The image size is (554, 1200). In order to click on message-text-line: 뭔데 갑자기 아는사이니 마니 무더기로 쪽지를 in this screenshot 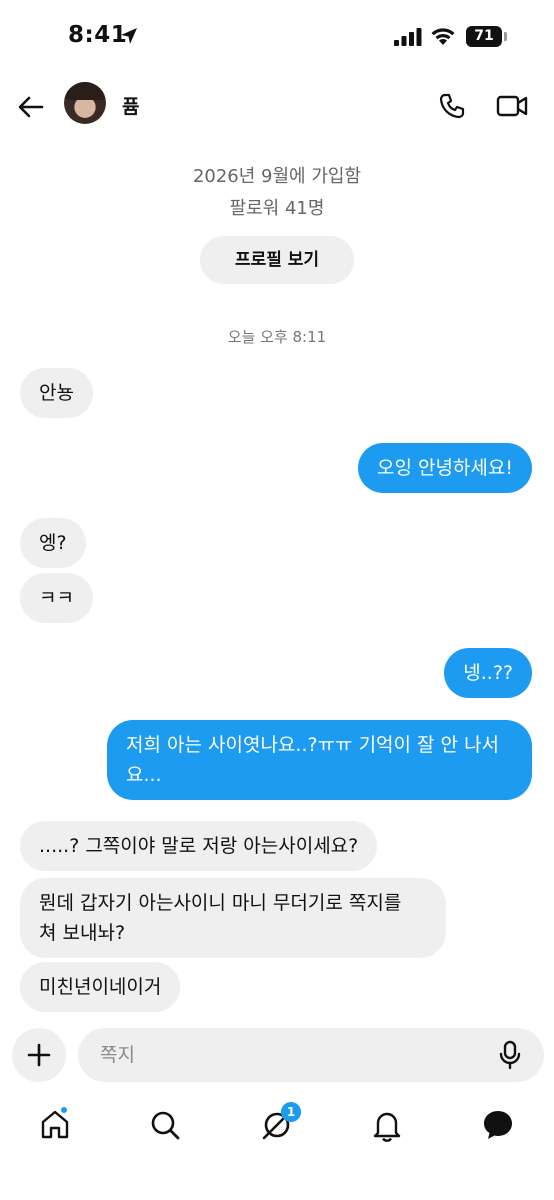, I will do `click(220, 903)`.